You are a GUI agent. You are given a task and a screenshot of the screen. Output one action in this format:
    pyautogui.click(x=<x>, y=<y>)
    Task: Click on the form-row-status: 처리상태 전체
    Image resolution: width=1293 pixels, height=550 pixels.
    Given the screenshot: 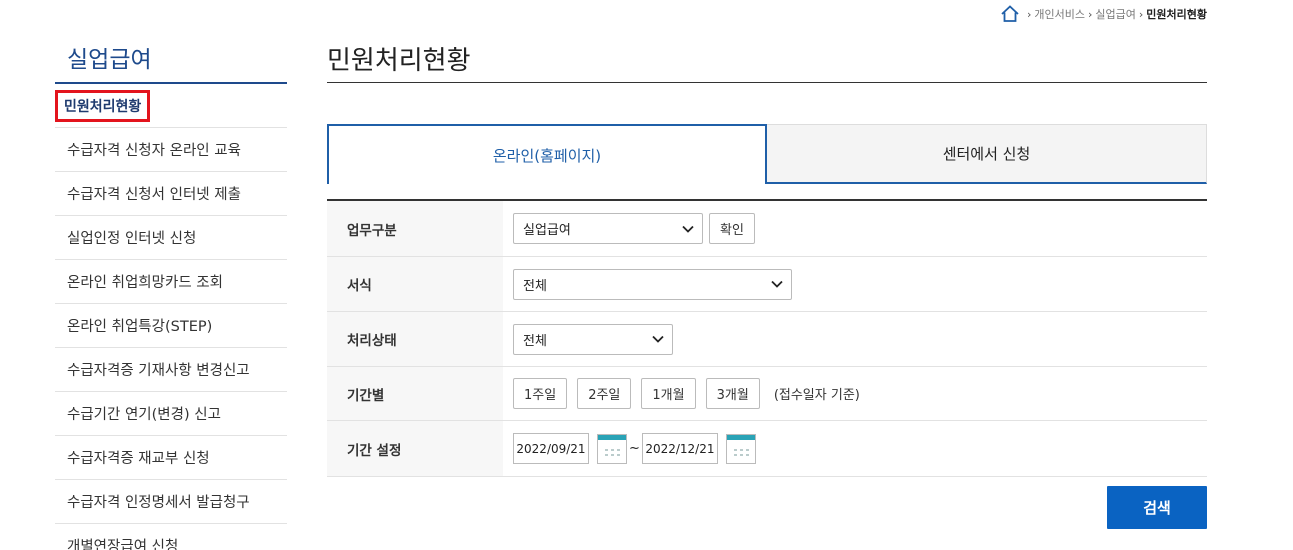 What is the action you would take?
    pyautogui.click(x=767, y=339)
    